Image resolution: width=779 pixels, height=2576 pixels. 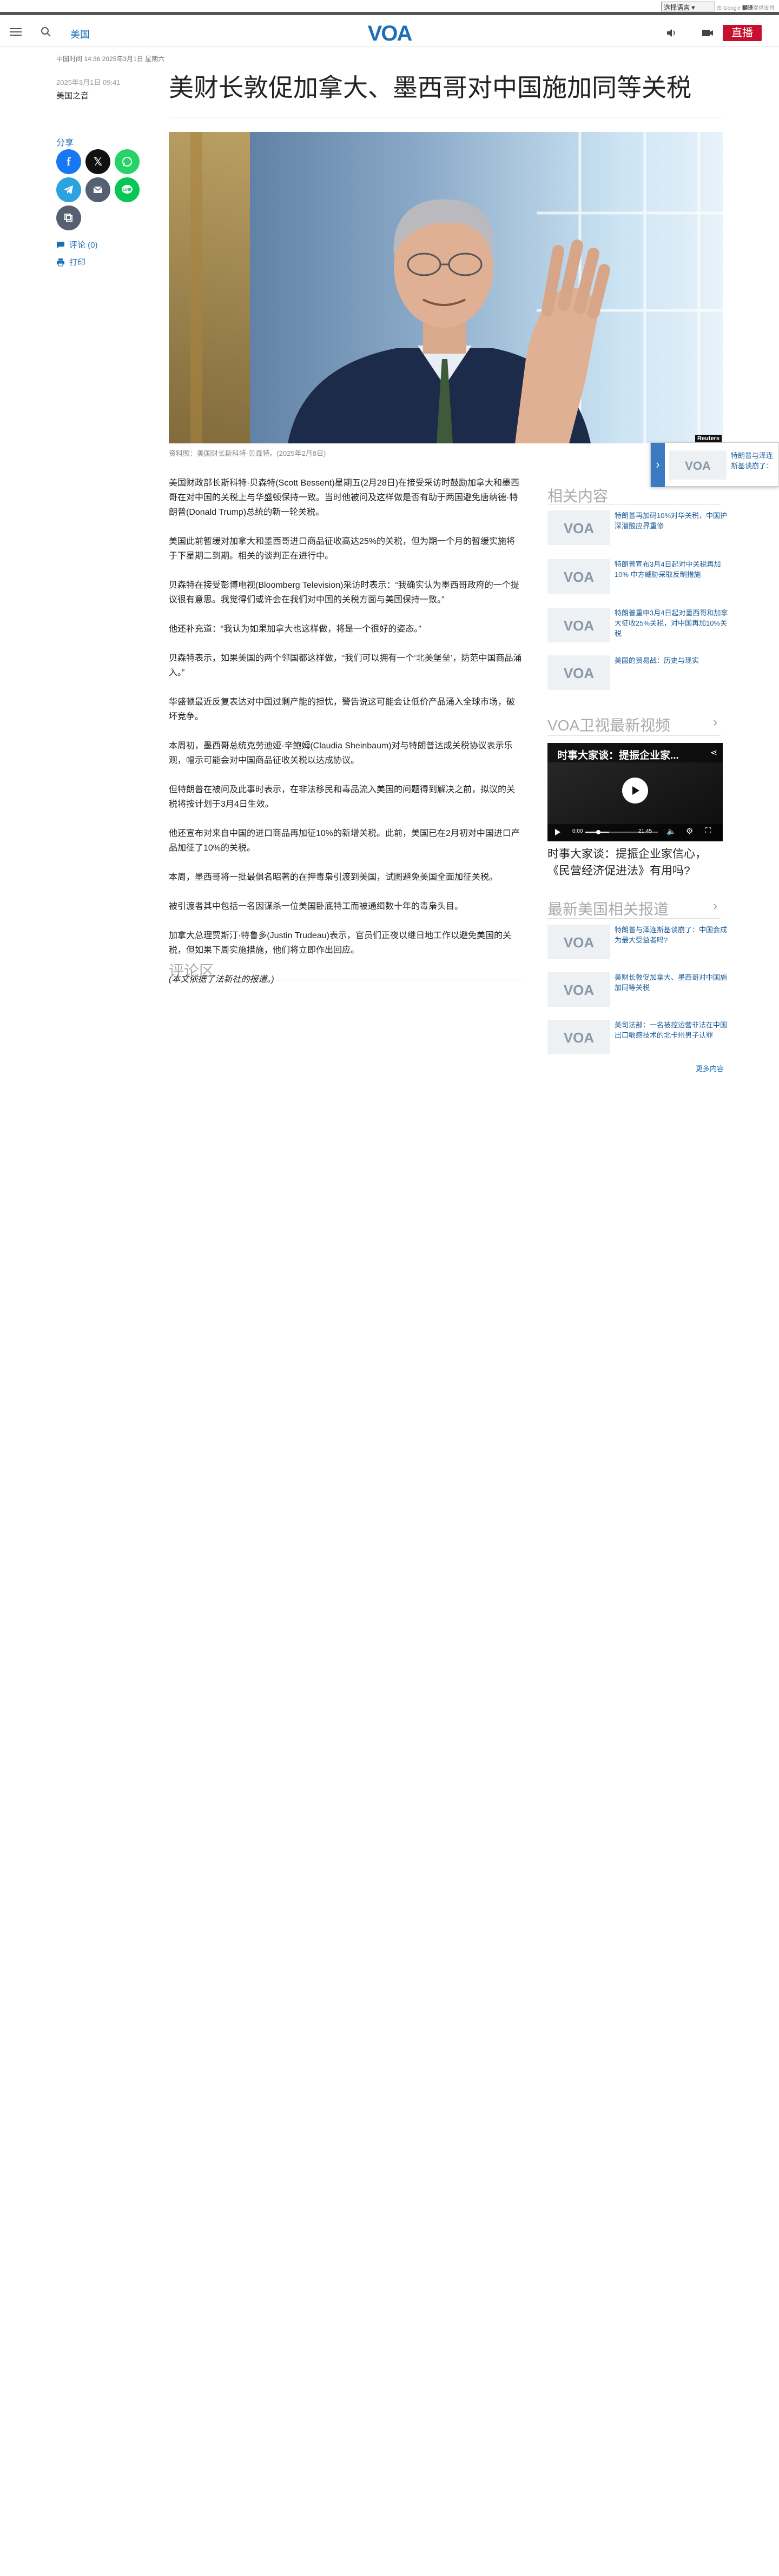 I want to click on copy-link-button, so click(x=68, y=217).